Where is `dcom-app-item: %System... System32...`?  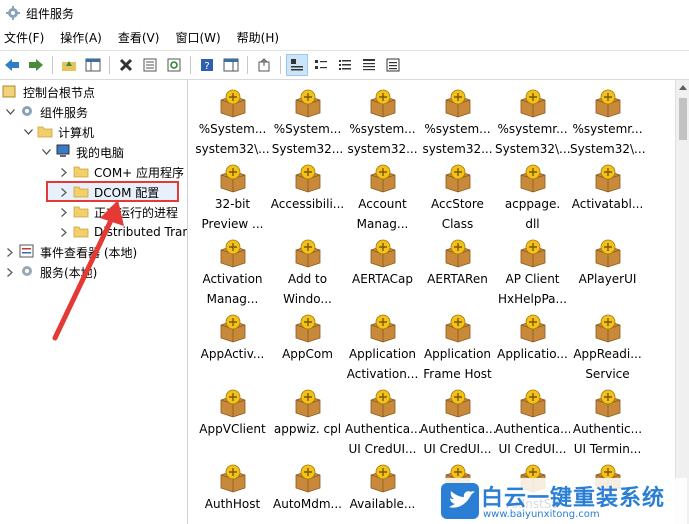 dcom-app-item: %System... System32... is located at coordinates (307, 119).